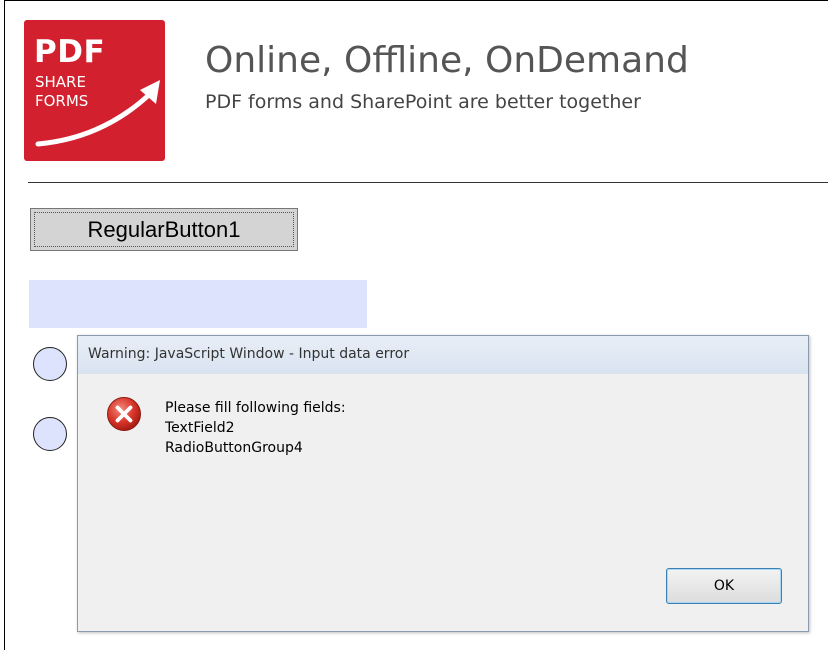  Describe the element at coordinates (234, 448) in the screenshot. I see `message-line-3: RadioButtonGroup4` at that location.